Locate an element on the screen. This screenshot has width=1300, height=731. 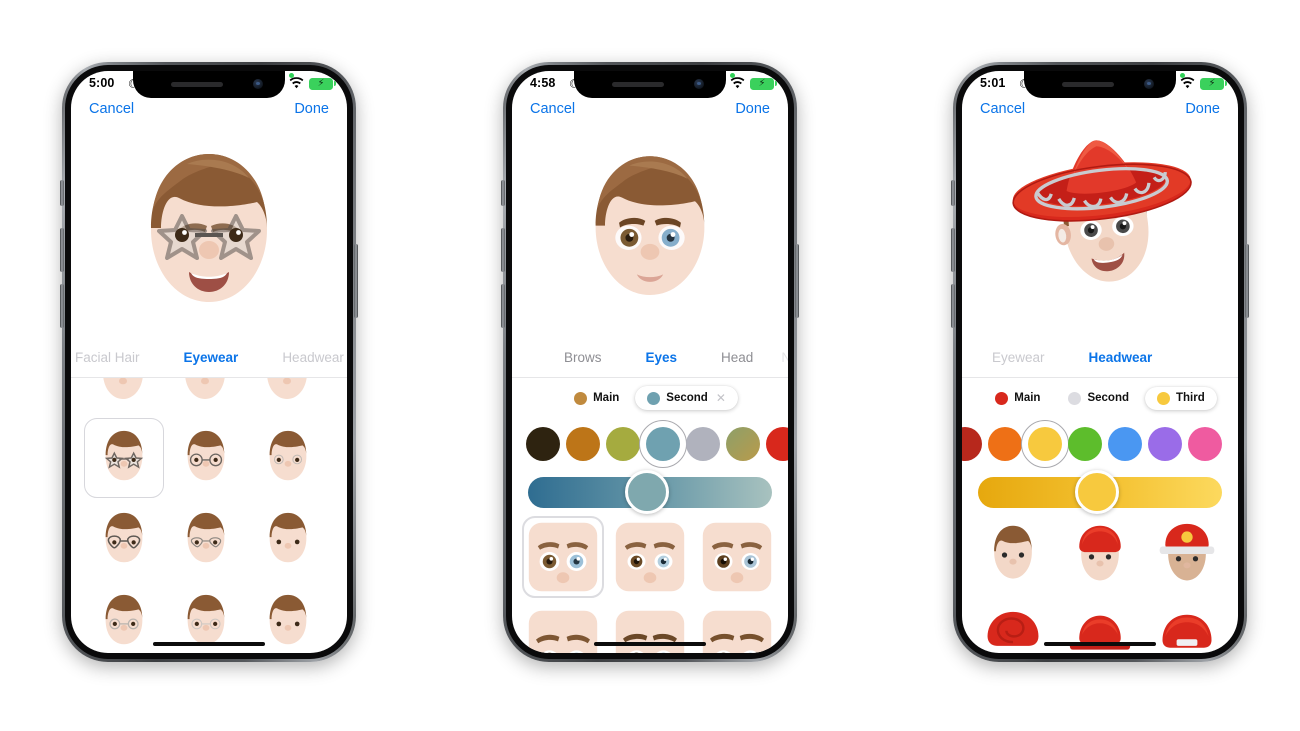
layer-pill-second: Second is located at coordinates (1098, 398).